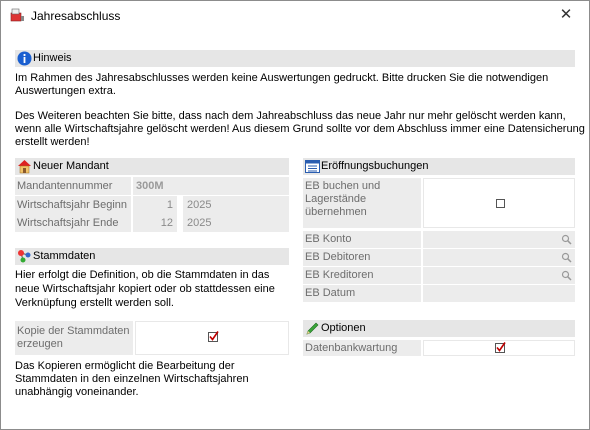  I want to click on hinweis-text-5: erstellt werden!, so click(52, 142).